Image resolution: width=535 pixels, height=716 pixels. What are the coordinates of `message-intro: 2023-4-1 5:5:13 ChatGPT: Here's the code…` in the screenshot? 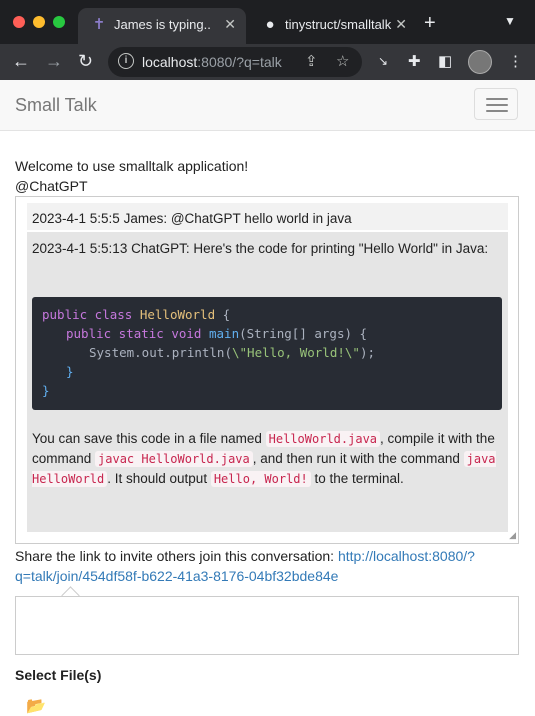 It's located at (260, 248).